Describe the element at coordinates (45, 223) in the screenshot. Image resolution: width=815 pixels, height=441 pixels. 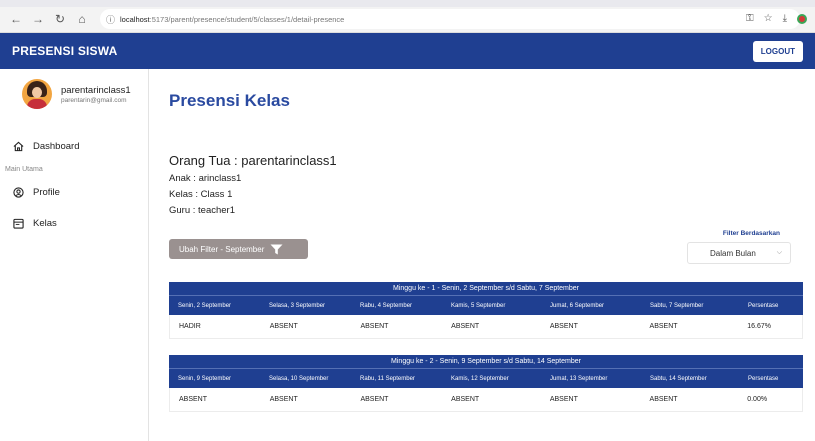
I see `sidebar-item-label: Kelas` at that location.